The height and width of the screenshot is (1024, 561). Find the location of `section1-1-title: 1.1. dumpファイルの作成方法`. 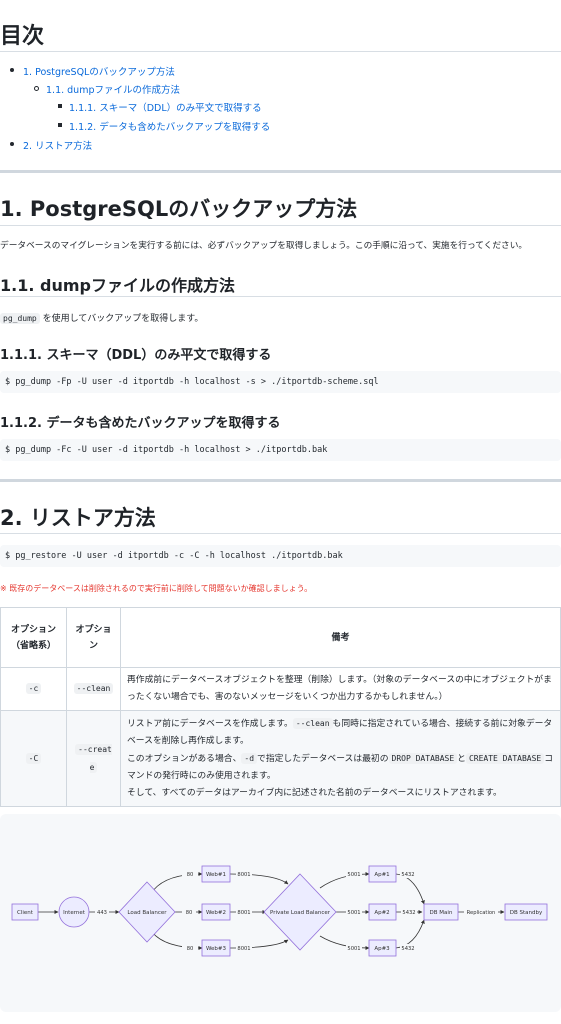

section1-1-title: 1.1. dumpファイルの作成方法 is located at coordinates (117, 285).